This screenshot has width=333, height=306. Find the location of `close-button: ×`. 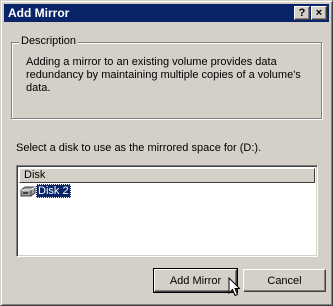

close-button: × is located at coordinates (319, 13).